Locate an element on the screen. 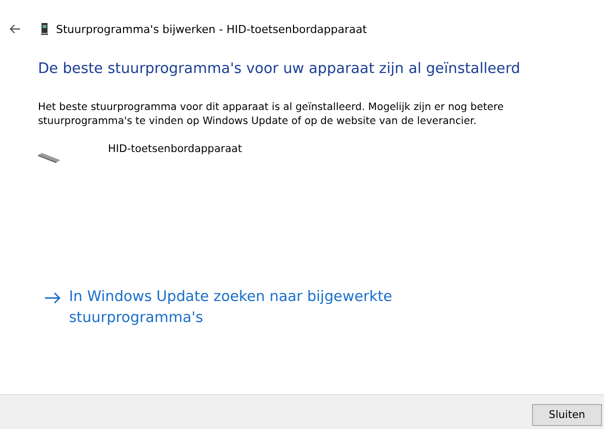  windows-update-link: In Windows Update zoeken naar bijgewerkte stuurprogramma's is located at coordinates (225, 308).